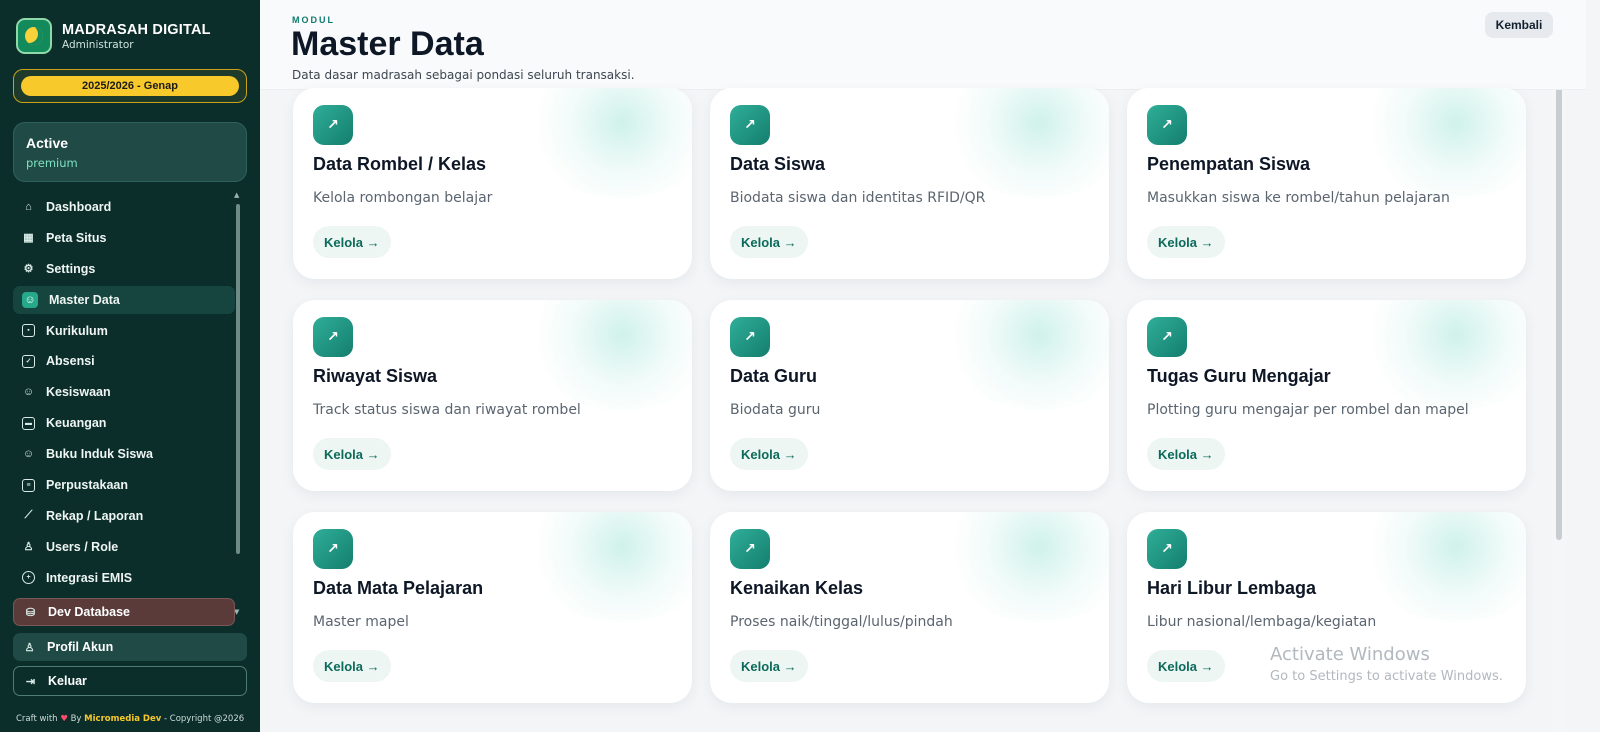  I want to click on card-title: Riwayat Siswa, so click(375, 376).